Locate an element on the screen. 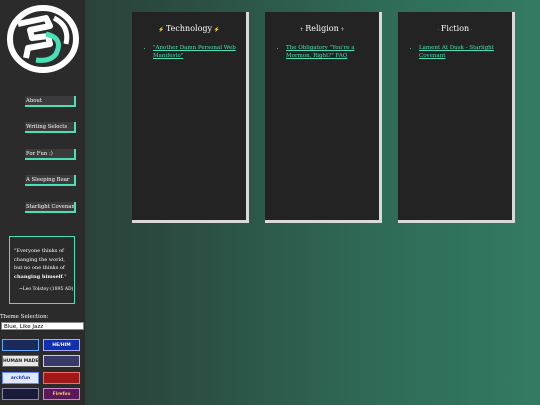 The height and width of the screenshot is (405, 540). theme-selection-label: Theme Selection: is located at coordinates (24, 317).